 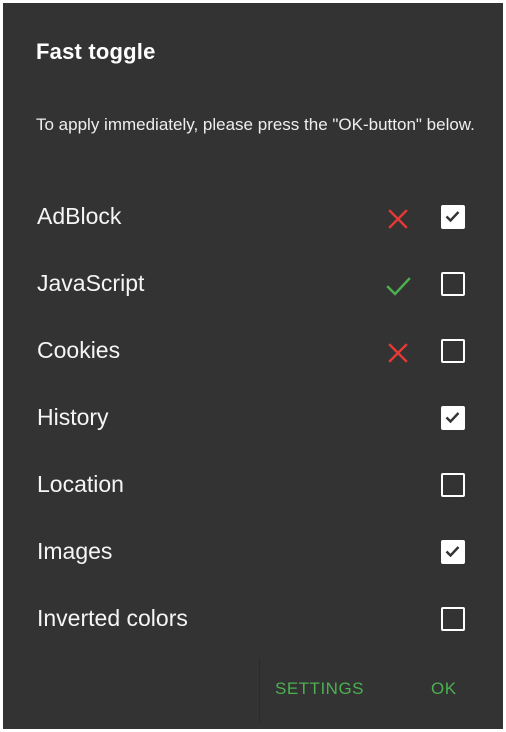 What do you see at coordinates (319, 689) in the screenshot?
I see `settings-button: SETTINGS` at bounding box center [319, 689].